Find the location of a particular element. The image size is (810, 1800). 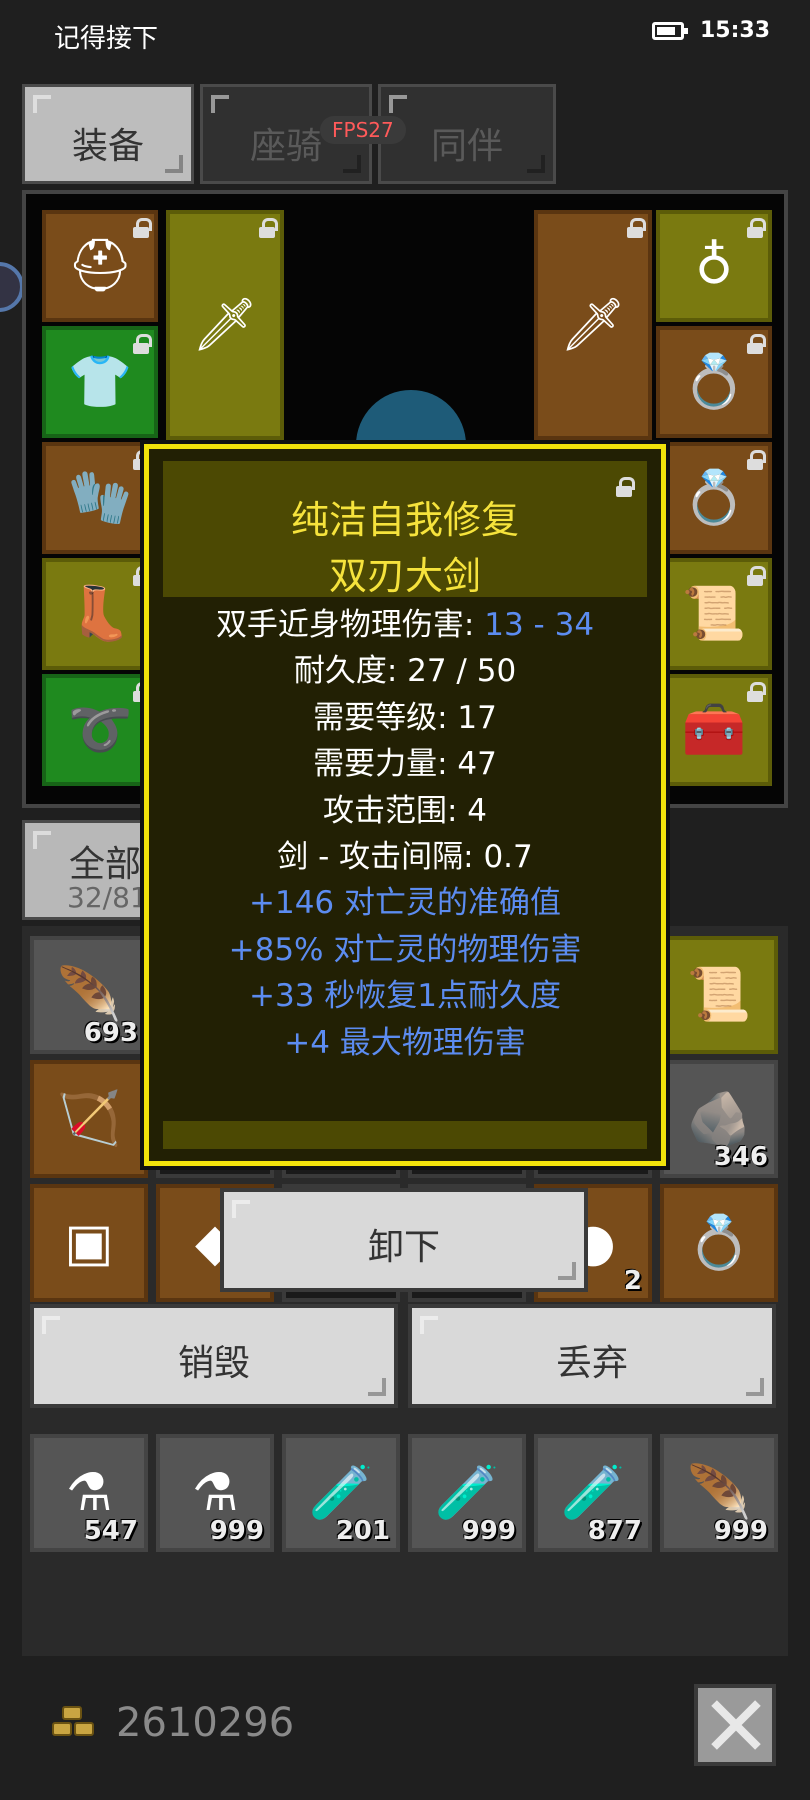

equipment-slot: ⛑ is located at coordinates (100, 266).